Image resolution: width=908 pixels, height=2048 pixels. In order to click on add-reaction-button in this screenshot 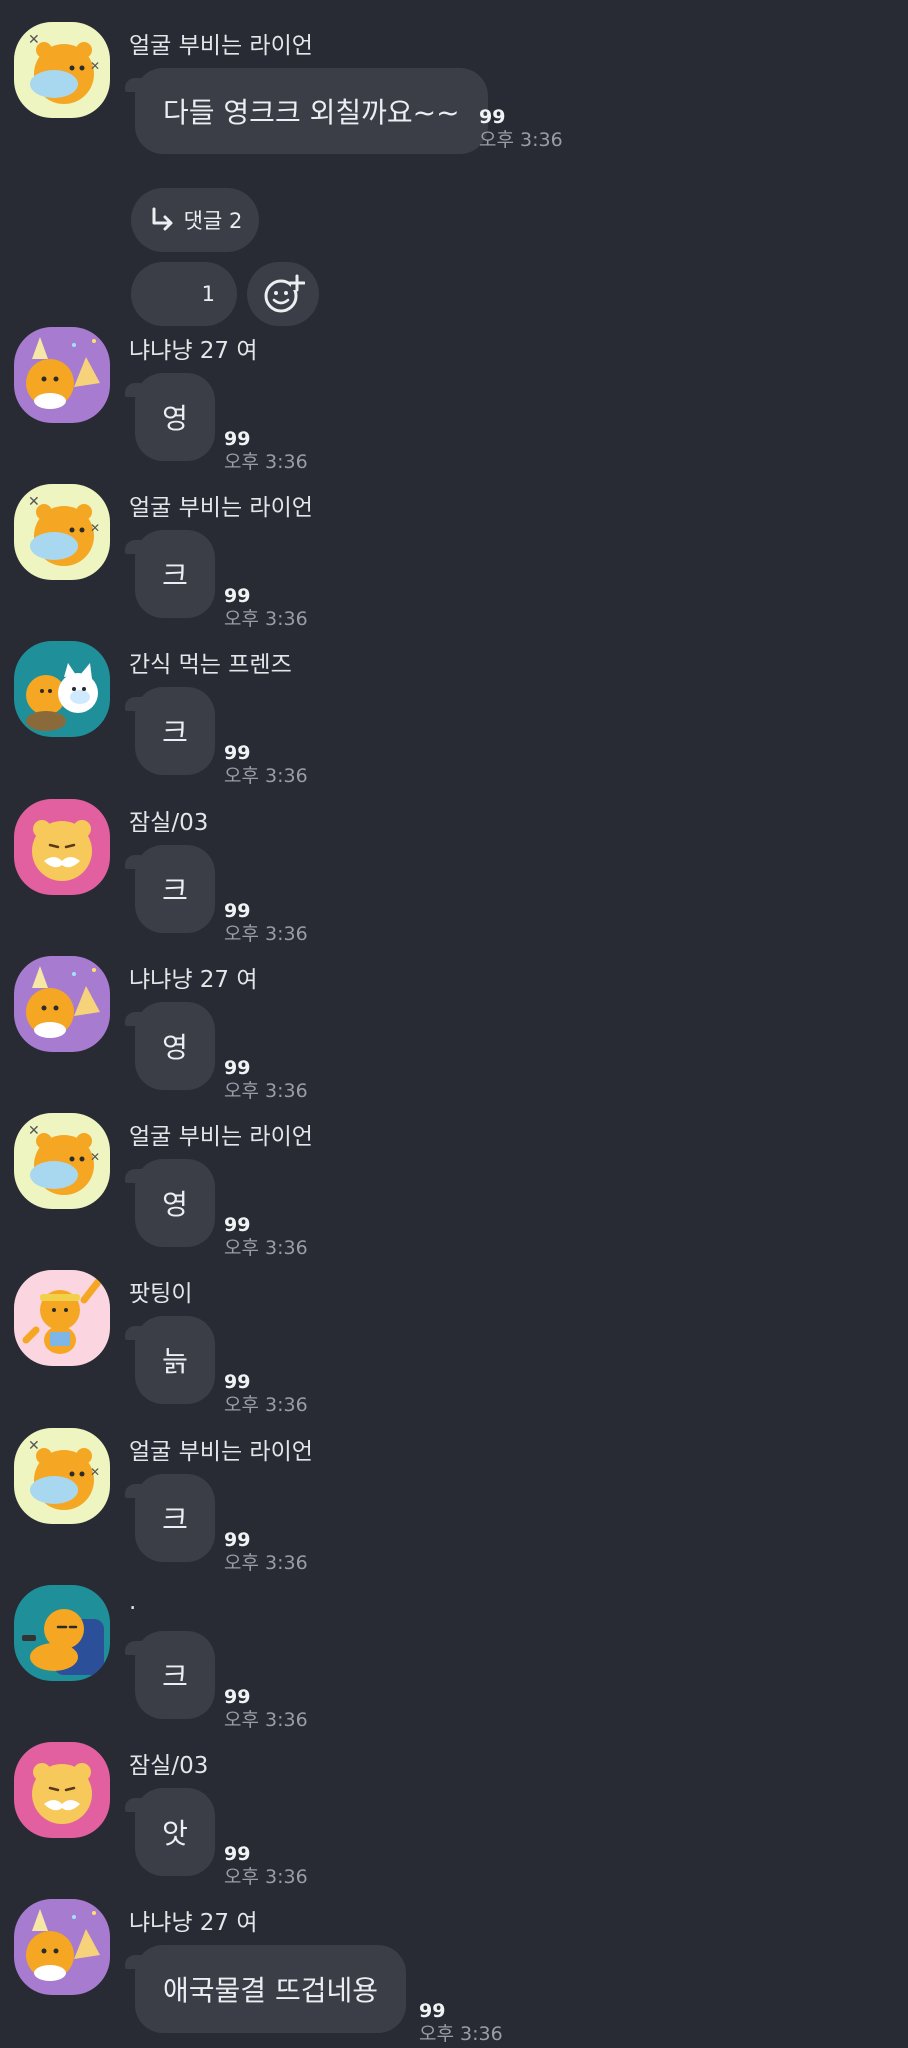, I will do `click(283, 294)`.